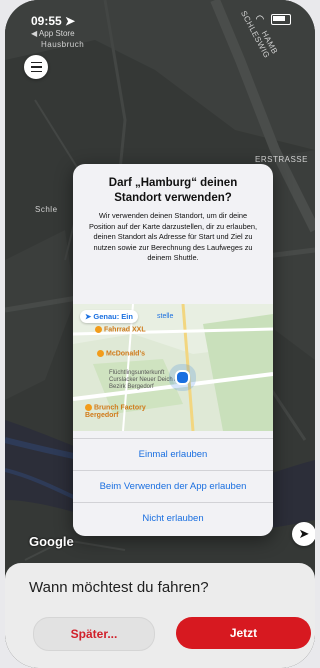  What do you see at coordinates (182, 377) in the screenshot?
I see `current-location-dot` at bounding box center [182, 377].